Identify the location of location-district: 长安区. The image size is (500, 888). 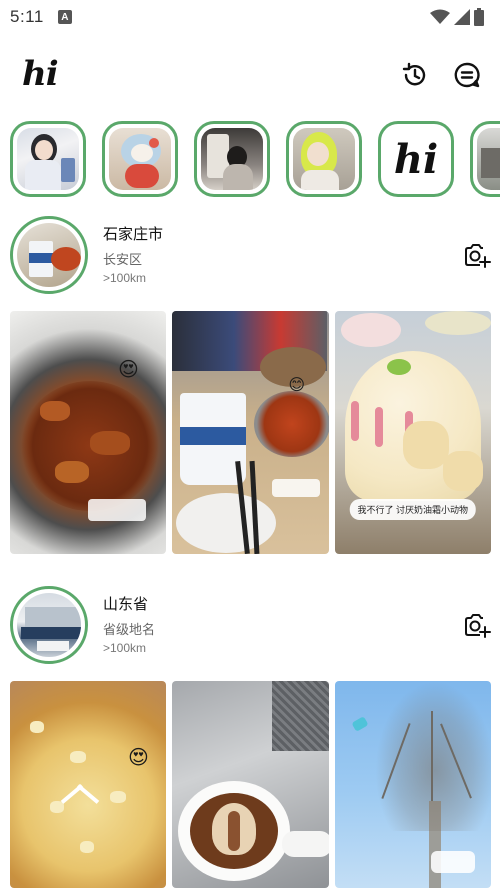
(123, 259).